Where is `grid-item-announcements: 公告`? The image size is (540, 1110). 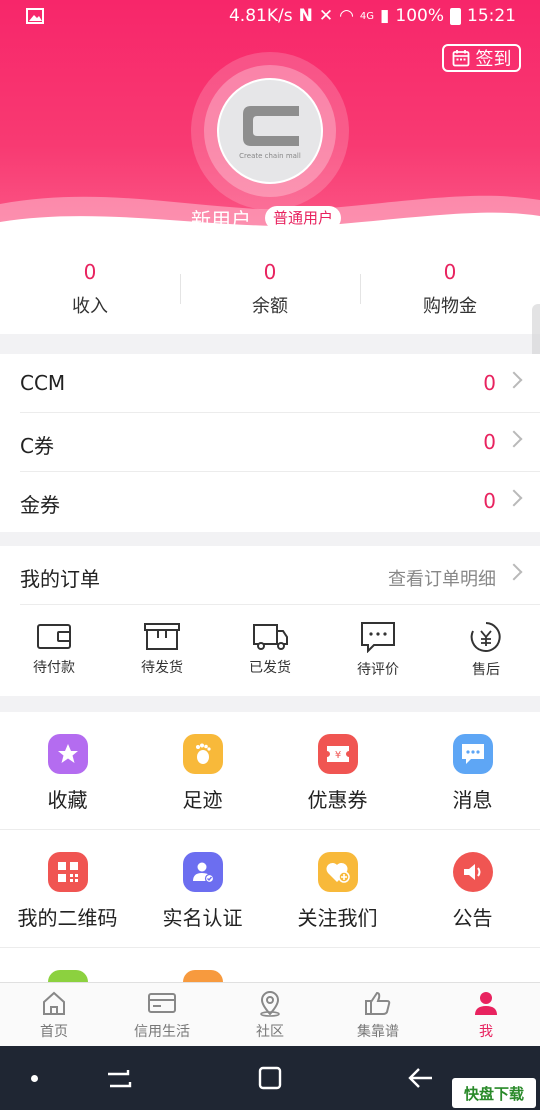
grid-item-announcements: 公告 is located at coordinates (472, 888).